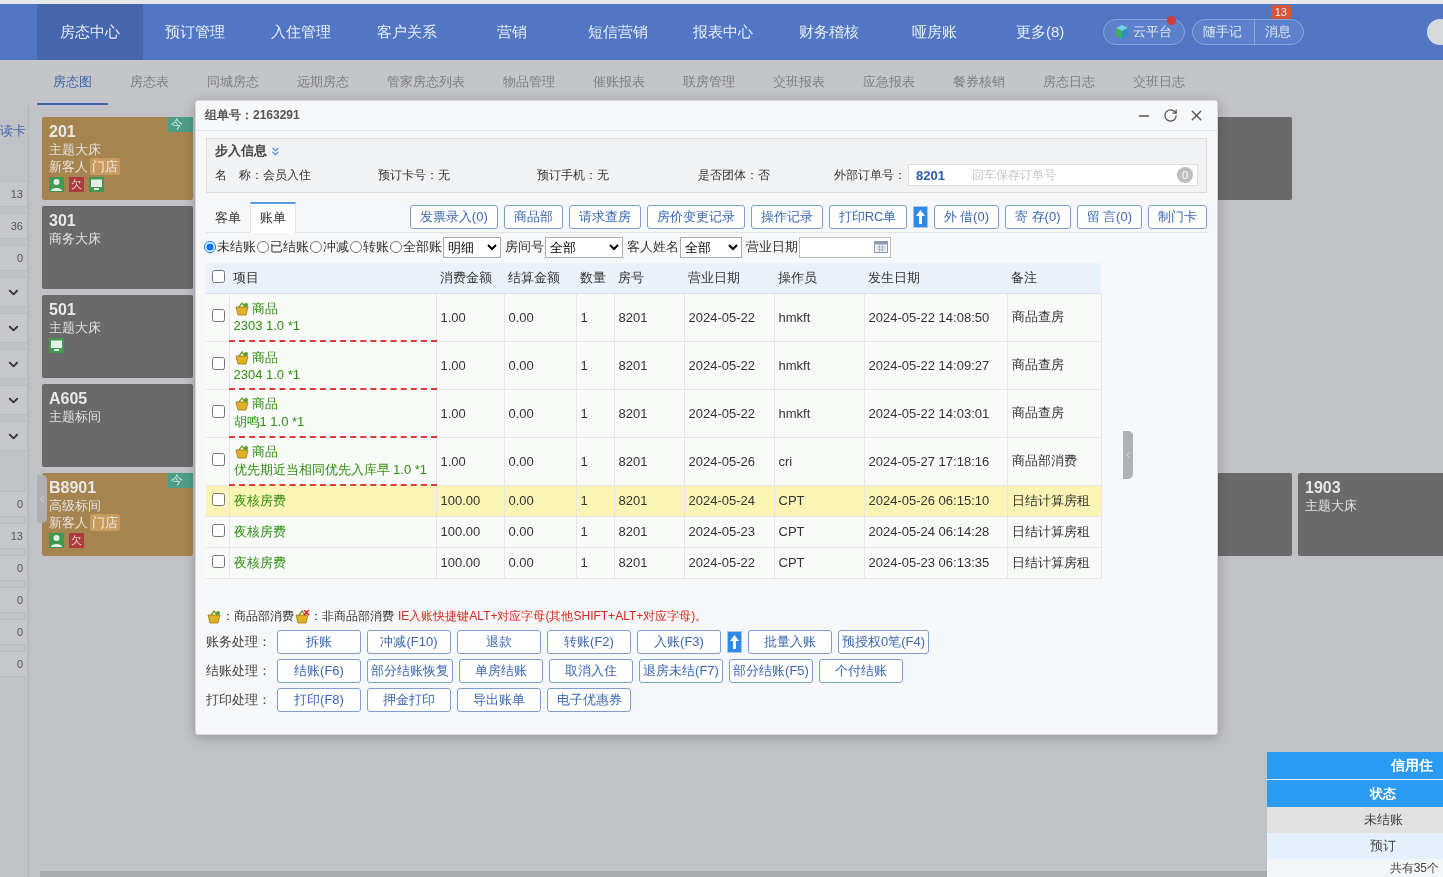 Image resolution: width=1443 pixels, height=877 pixels. Describe the element at coordinates (499, 641) in the screenshot. I see `action-button: 退款` at that location.